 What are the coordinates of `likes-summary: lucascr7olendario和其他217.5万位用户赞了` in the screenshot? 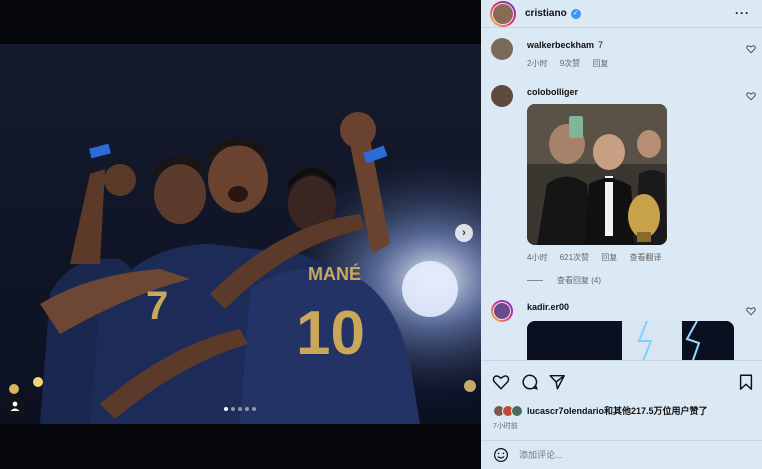 It's located at (600, 410).